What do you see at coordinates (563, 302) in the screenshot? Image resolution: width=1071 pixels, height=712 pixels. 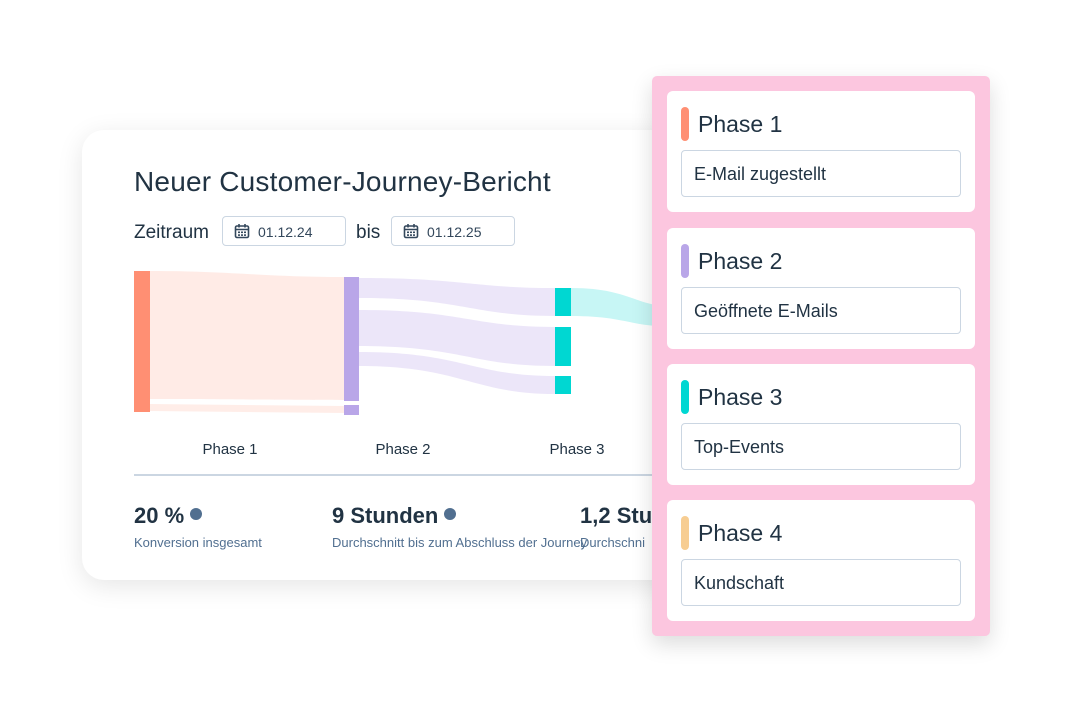 I see `phase3-node-top` at bounding box center [563, 302].